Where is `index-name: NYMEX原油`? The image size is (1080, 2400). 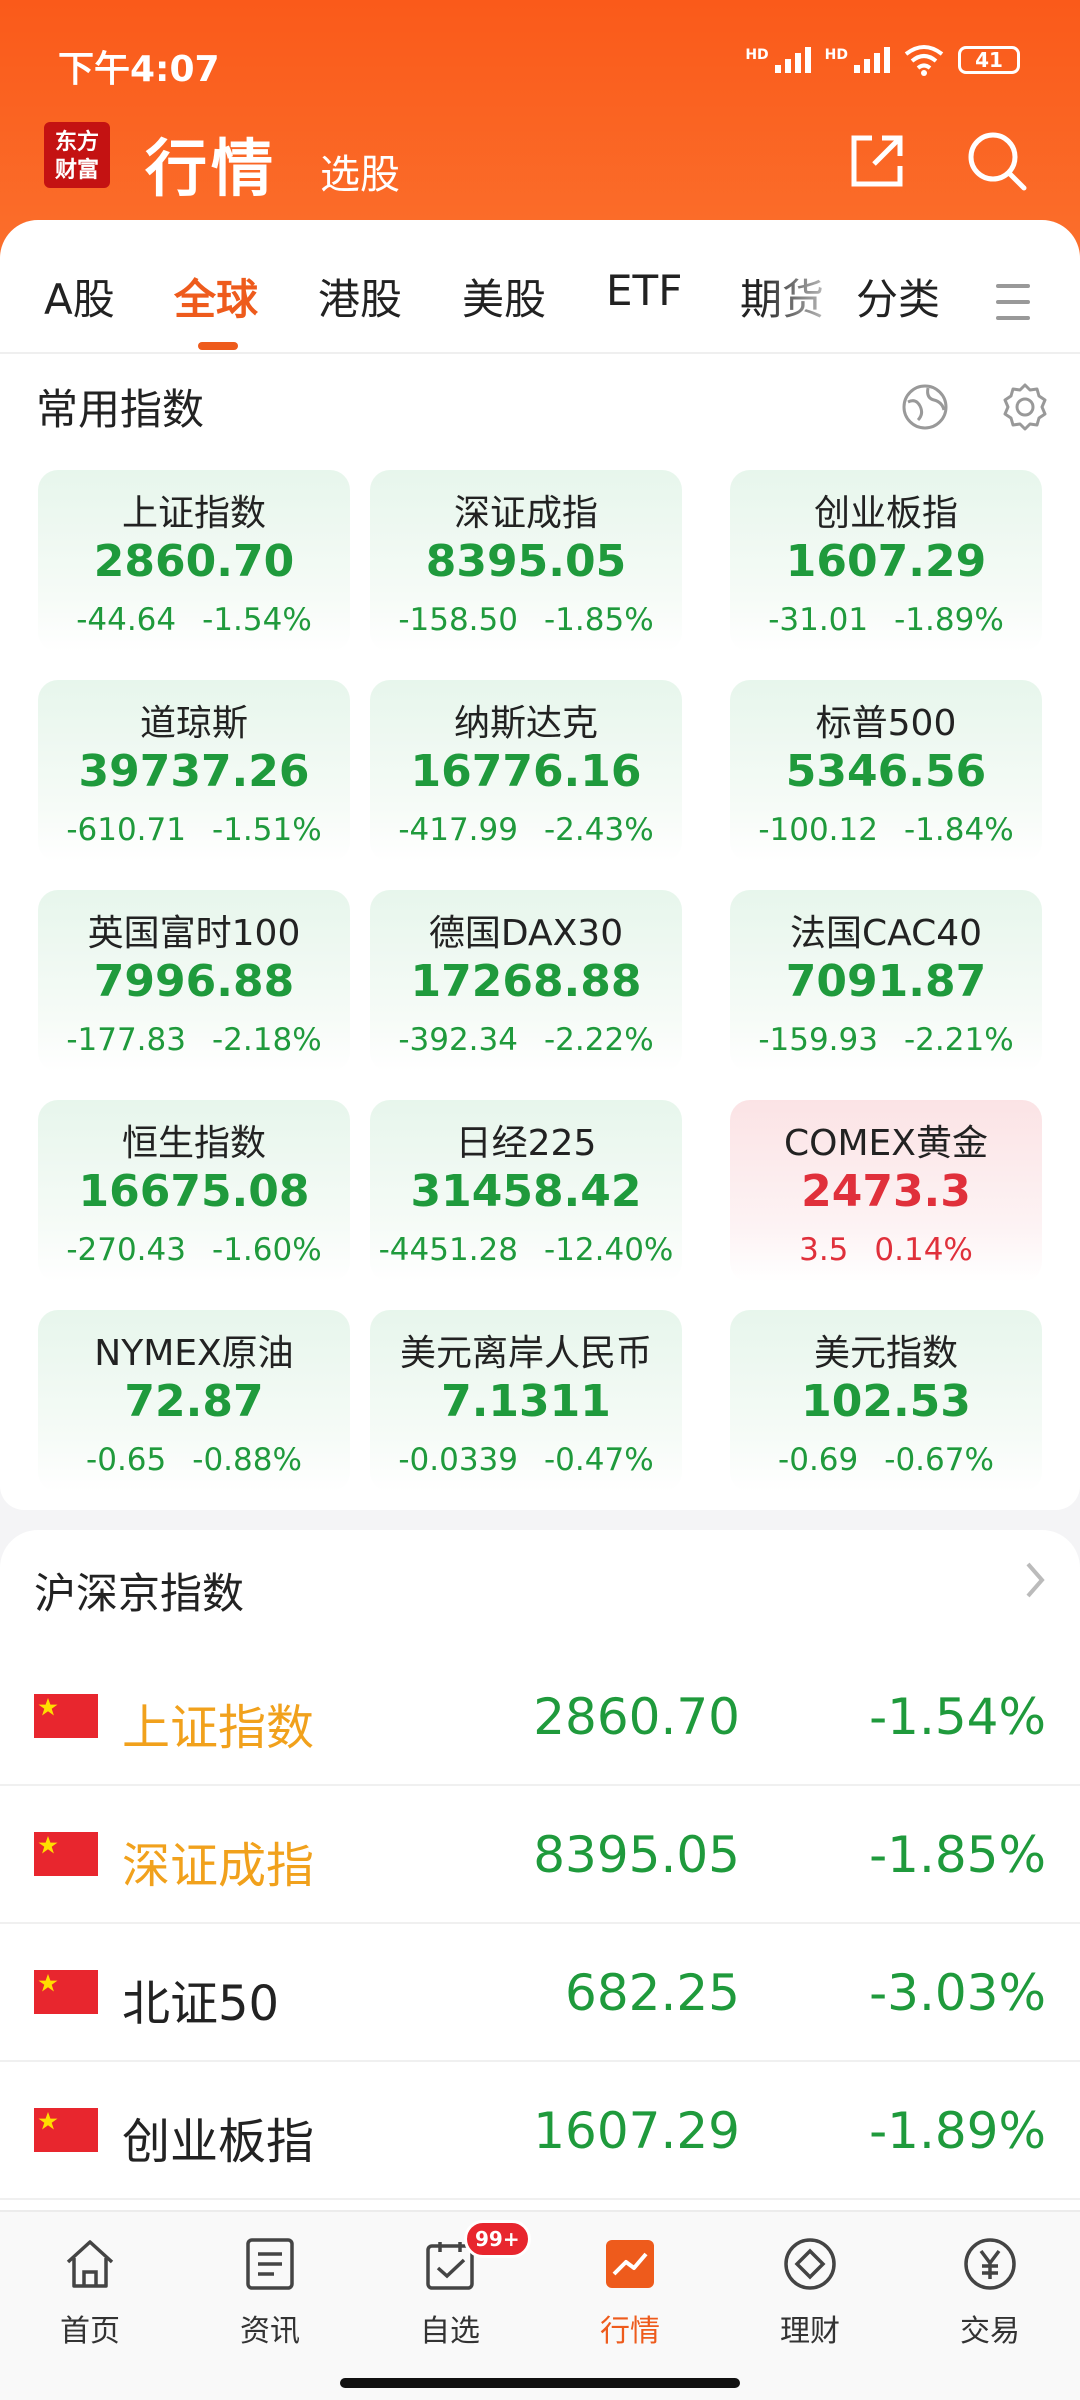
index-name: NYMEX原油 is located at coordinates (194, 1353).